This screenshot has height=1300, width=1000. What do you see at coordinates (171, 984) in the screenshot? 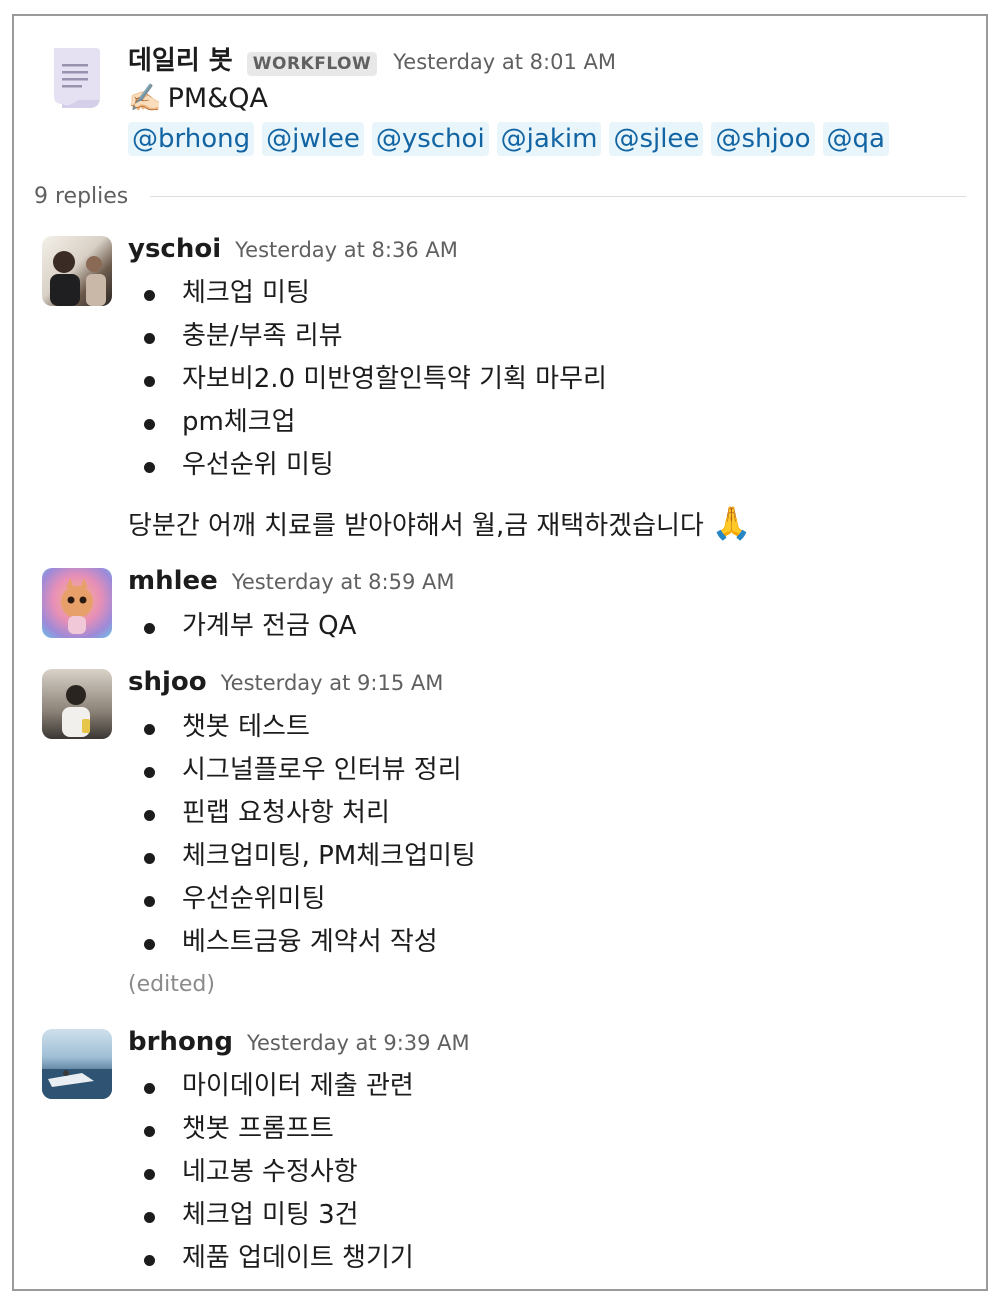
I see `edited-label: (edited)` at bounding box center [171, 984].